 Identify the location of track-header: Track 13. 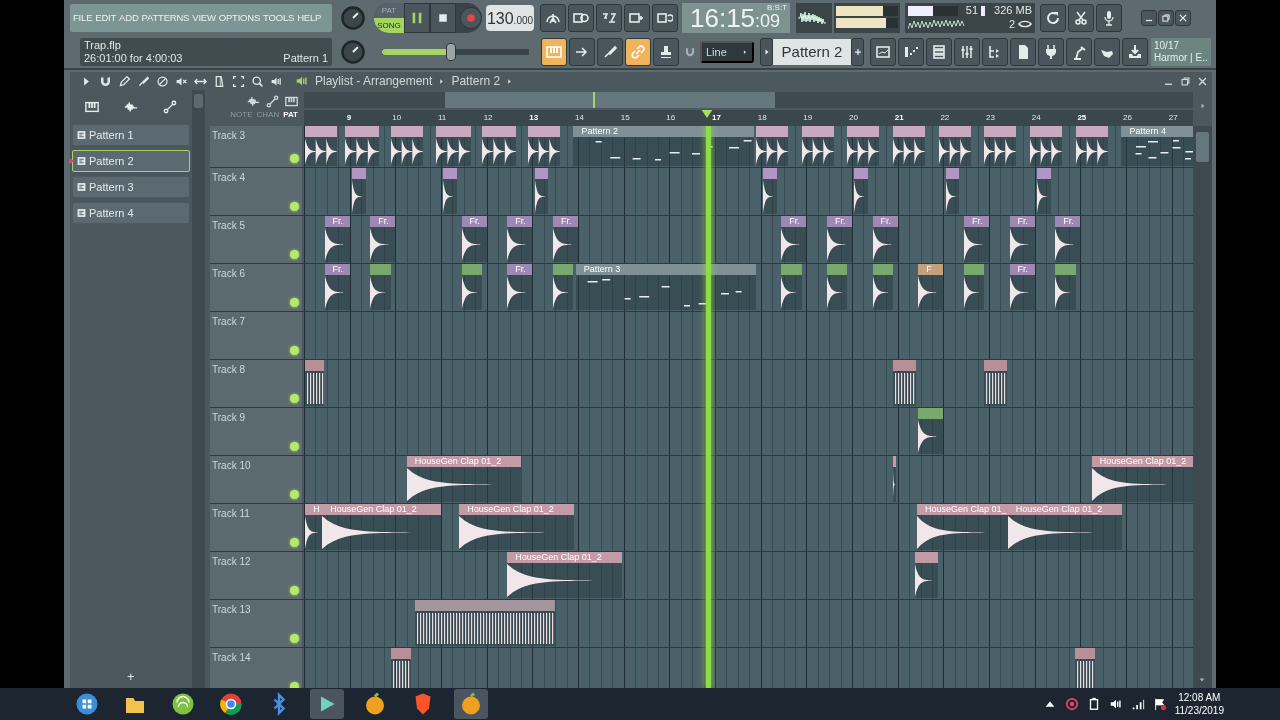
(256, 623).